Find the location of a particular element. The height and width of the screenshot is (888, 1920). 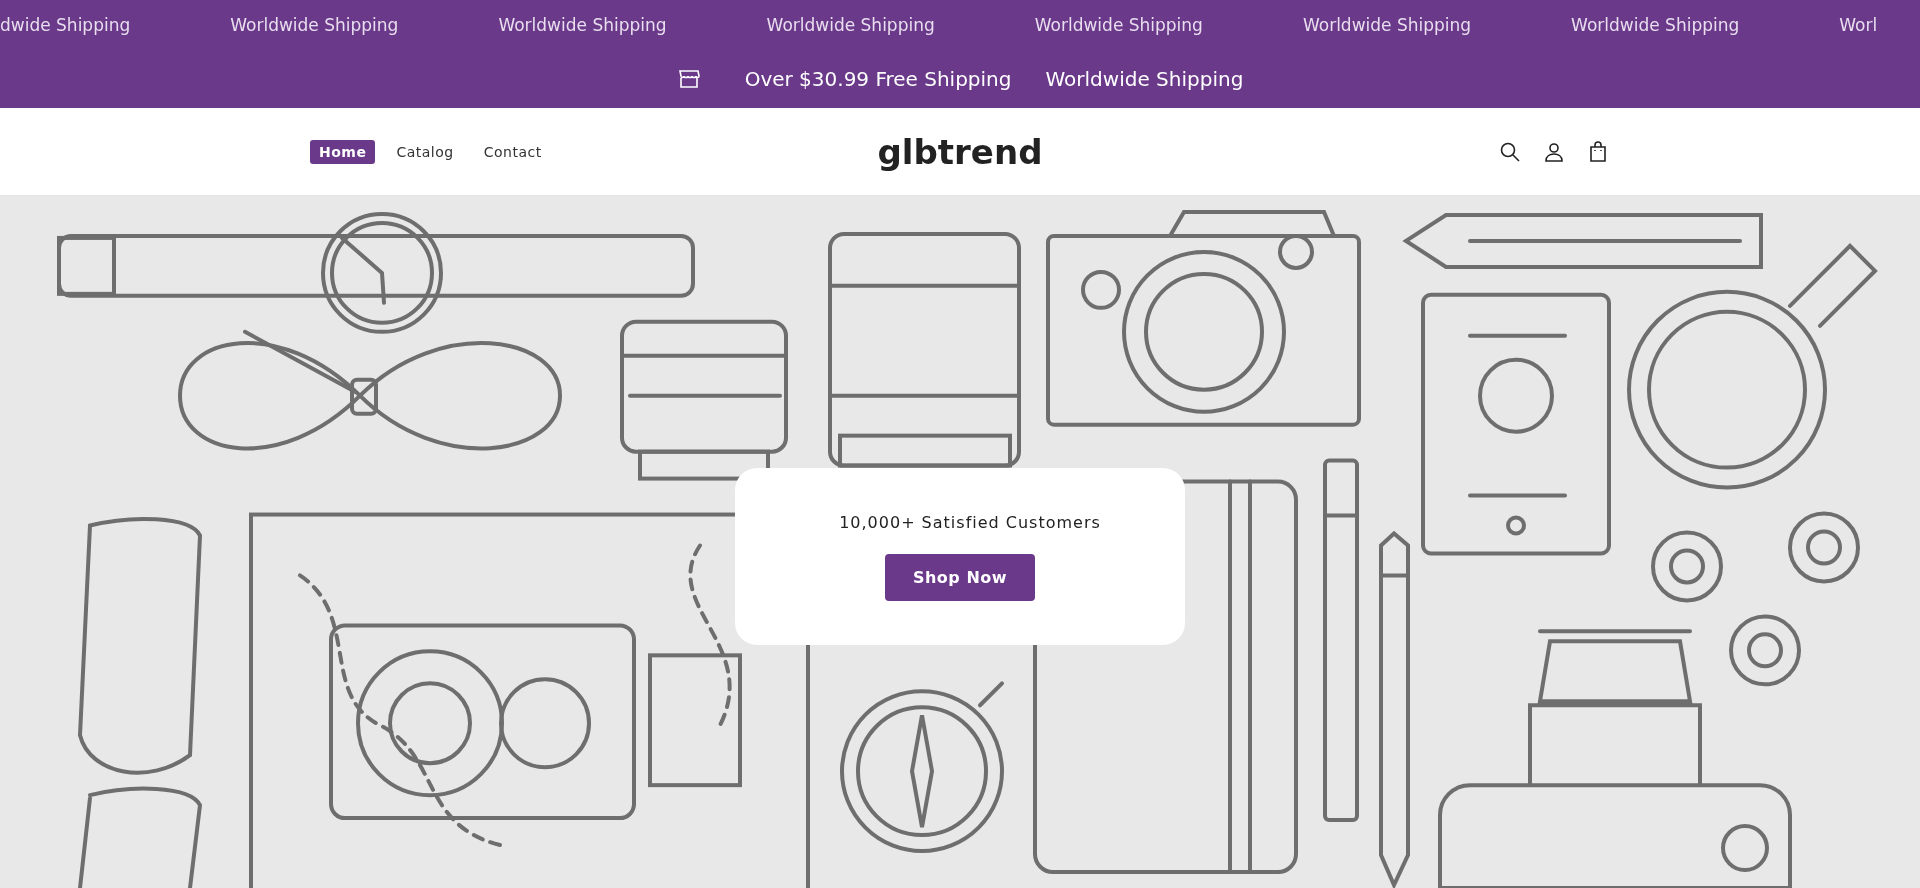

promo-text: 10,000+ Satisfied Customers is located at coordinates (969, 522).